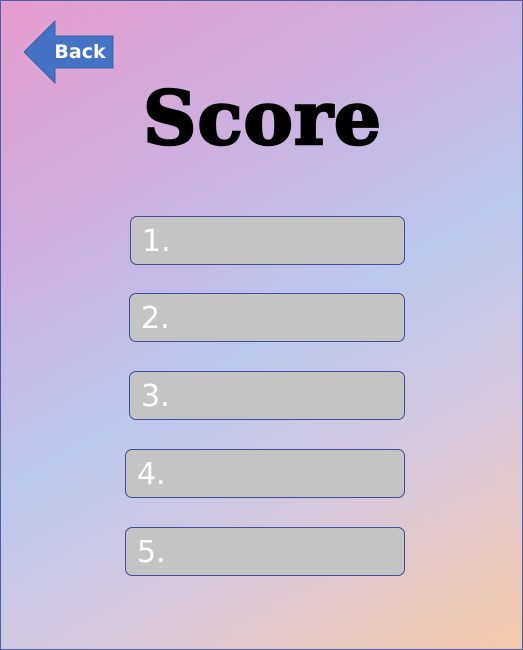  Describe the element at coordinates (156, 241) in the screenshot. I see `score-rank: 1.` at that location.